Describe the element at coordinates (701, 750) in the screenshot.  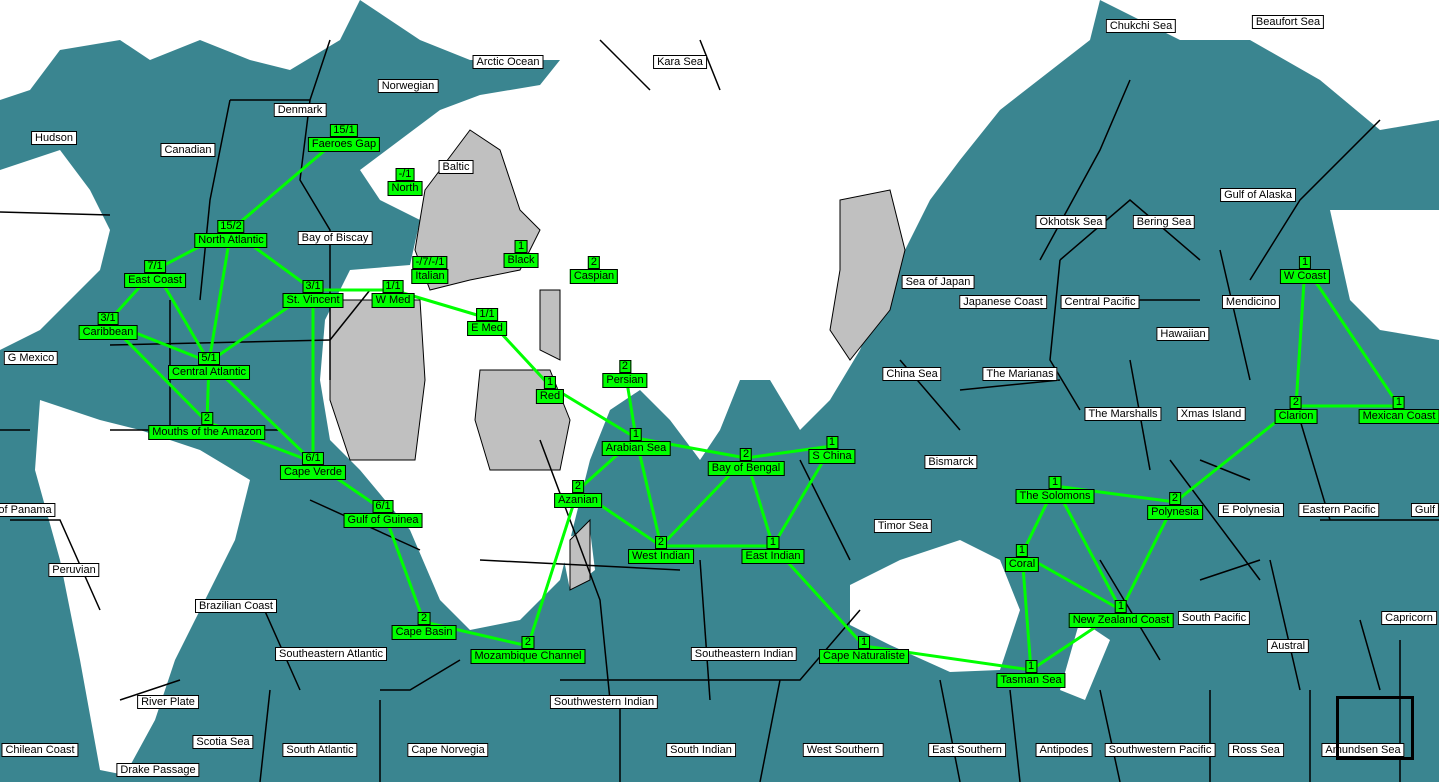
I see `sea-zone-label: South Indian` at that location.